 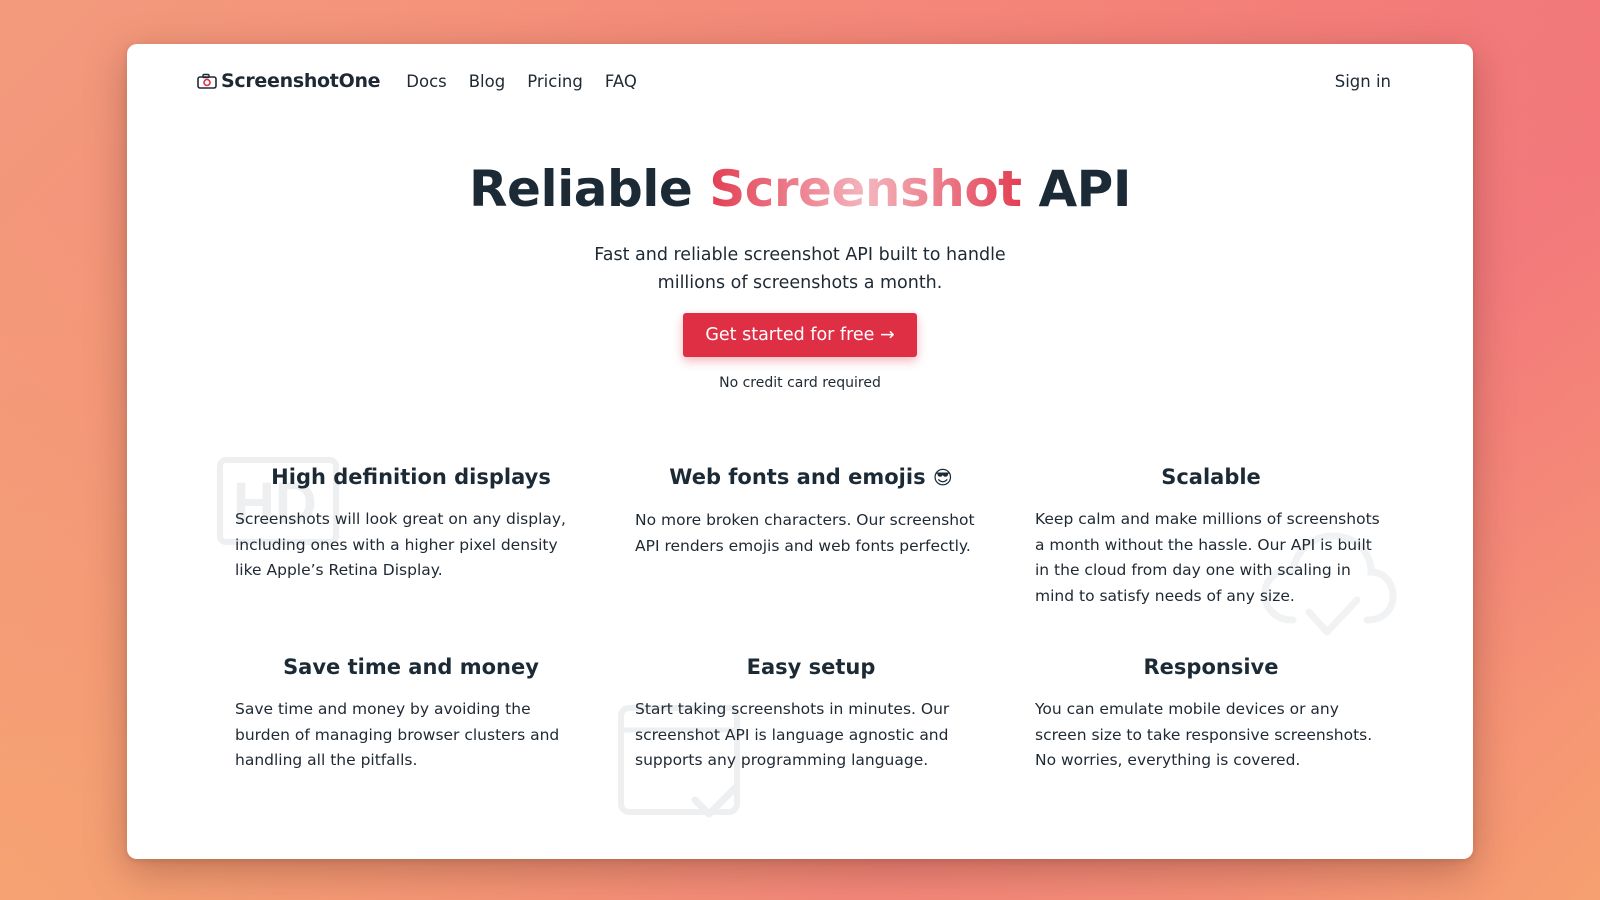 What do you see at coordinates (801, 477) in the screenshot?
I see `feature-title-text: Web fonts and emojis` at bounding box center [801, 477].